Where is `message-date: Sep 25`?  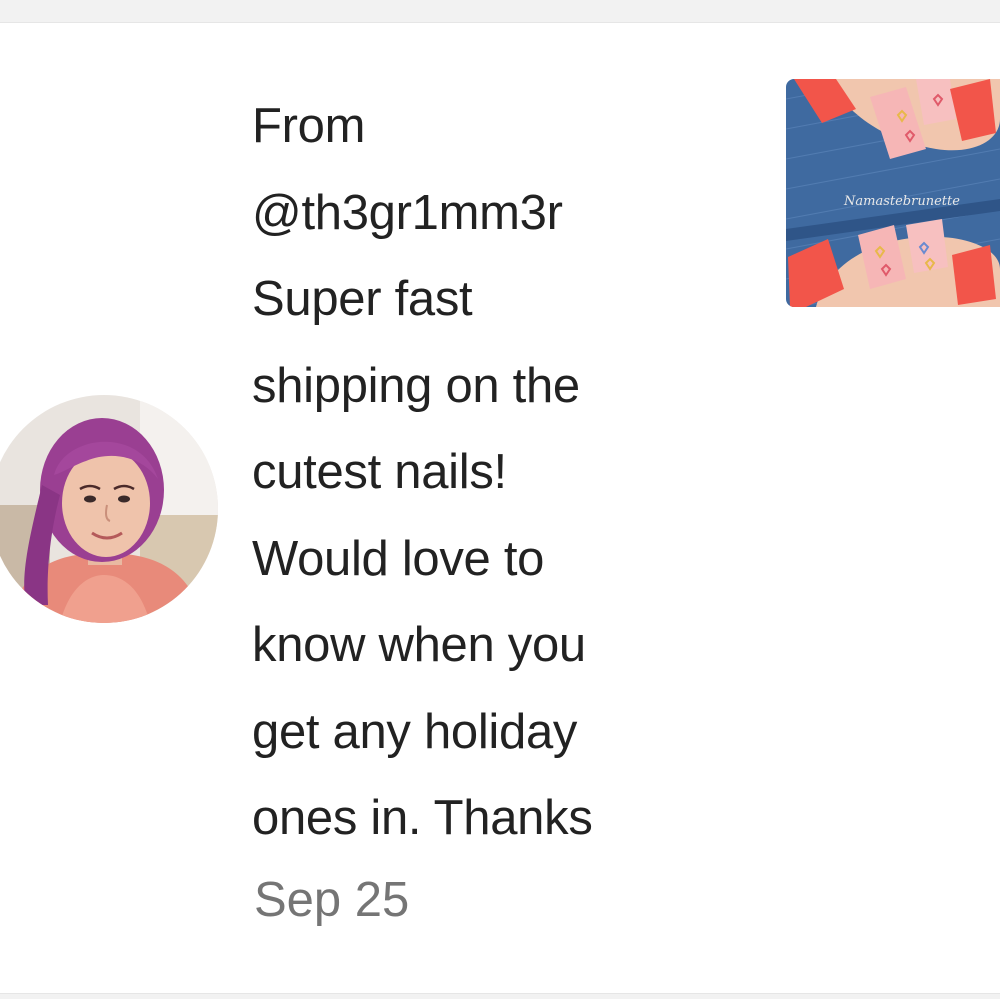
message-date: Sep 25 is located at coordinates (332, 900).